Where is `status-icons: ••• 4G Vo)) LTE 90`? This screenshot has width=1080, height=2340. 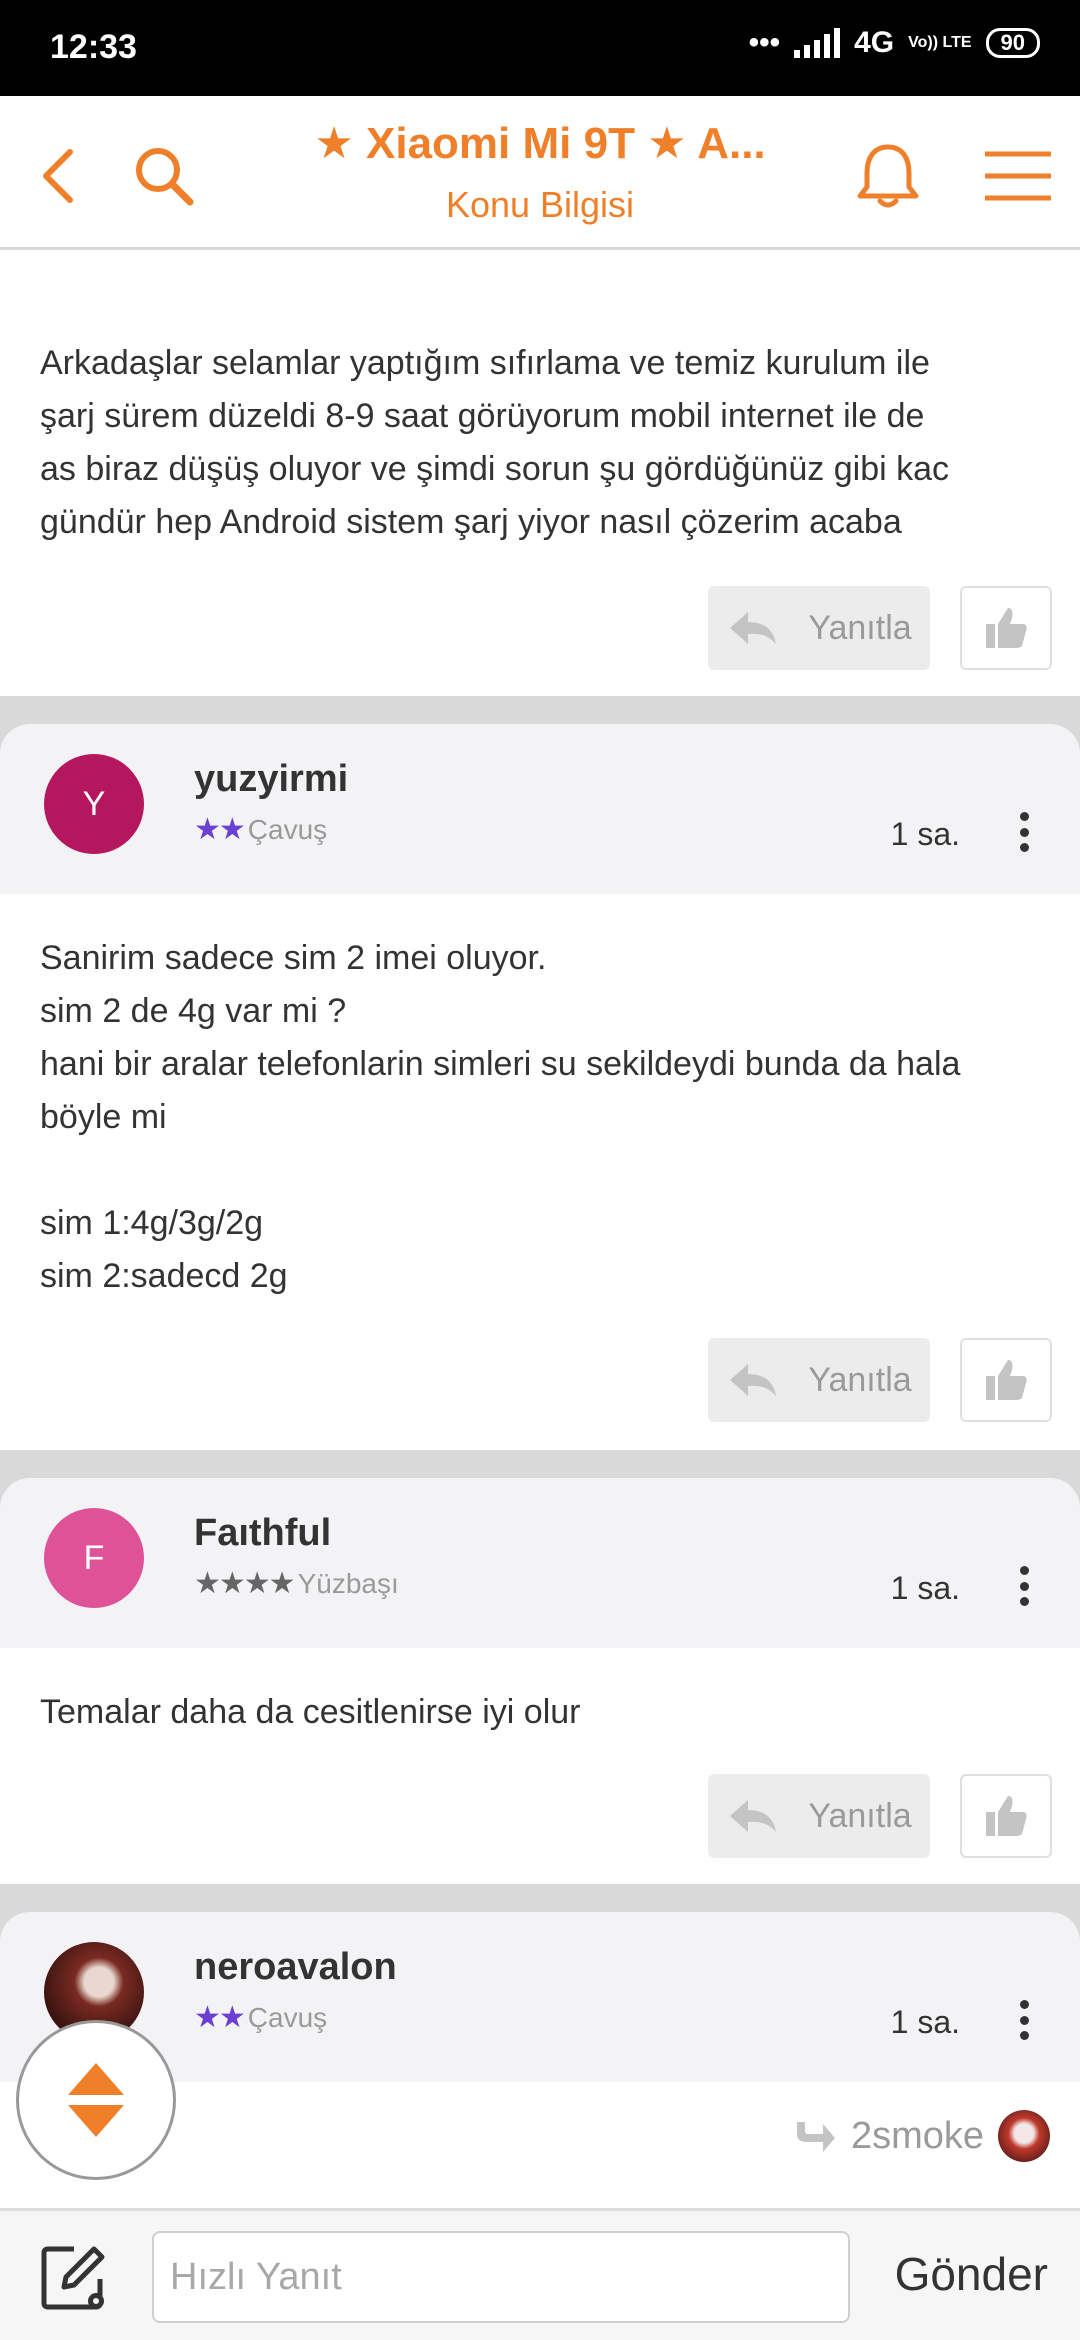
status-icons: ••• 4G Vo)) LTE 90 is located at coordinates (894, 43).